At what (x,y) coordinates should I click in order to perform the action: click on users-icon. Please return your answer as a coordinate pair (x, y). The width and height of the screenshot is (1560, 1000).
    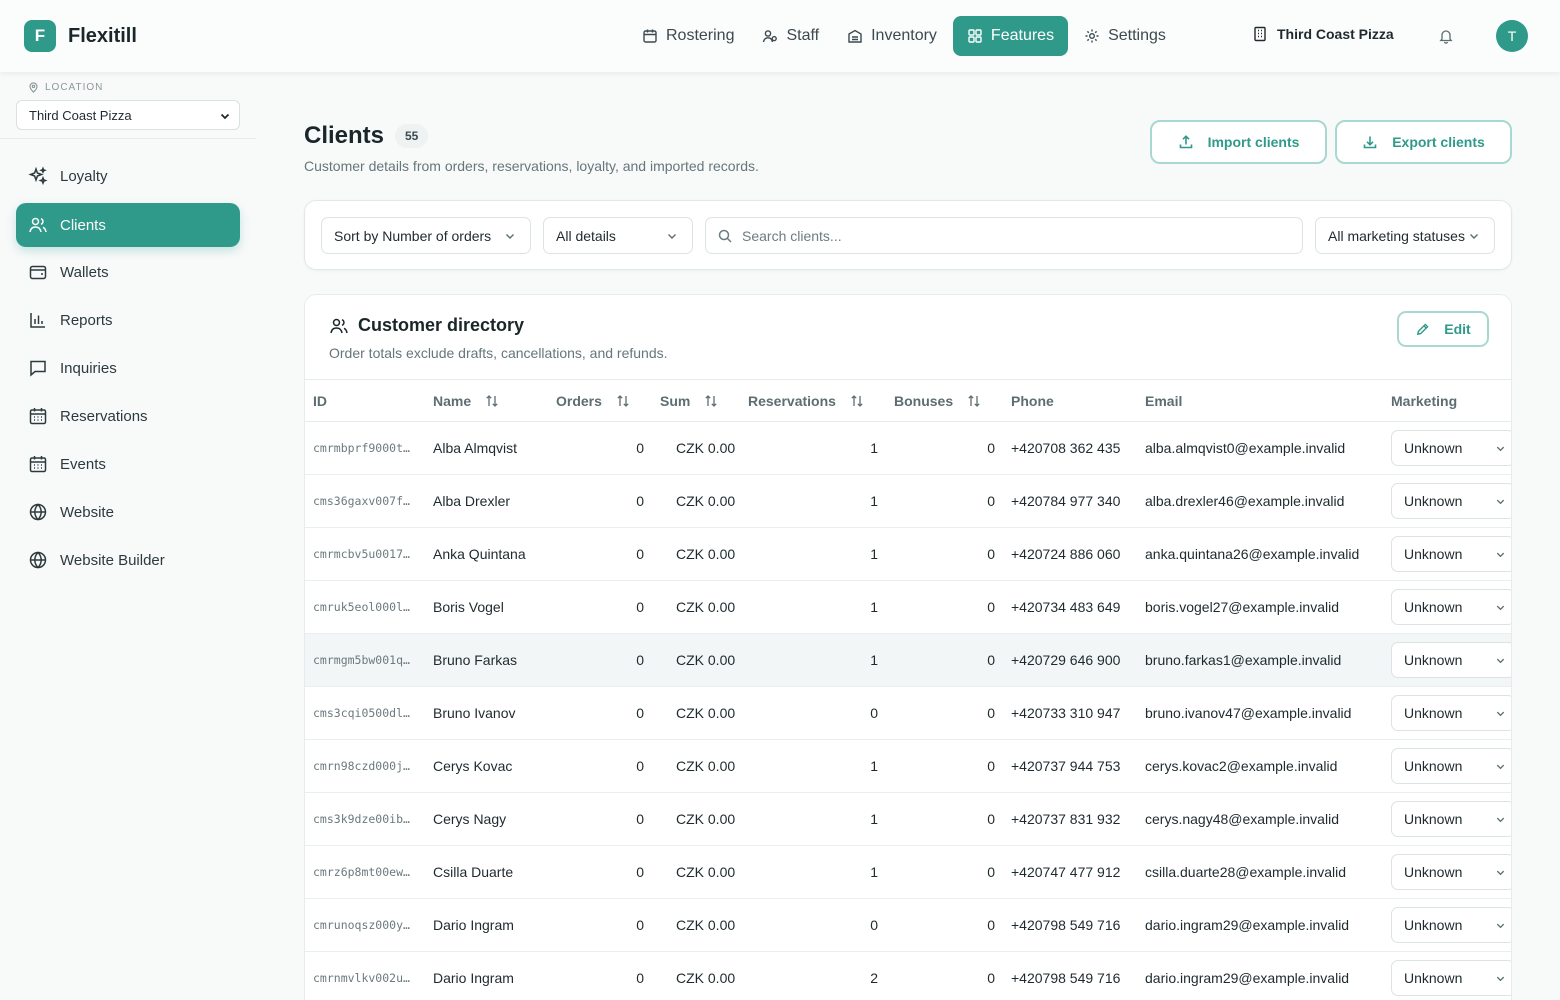
    Looking at the image, I should click on (38, 225).